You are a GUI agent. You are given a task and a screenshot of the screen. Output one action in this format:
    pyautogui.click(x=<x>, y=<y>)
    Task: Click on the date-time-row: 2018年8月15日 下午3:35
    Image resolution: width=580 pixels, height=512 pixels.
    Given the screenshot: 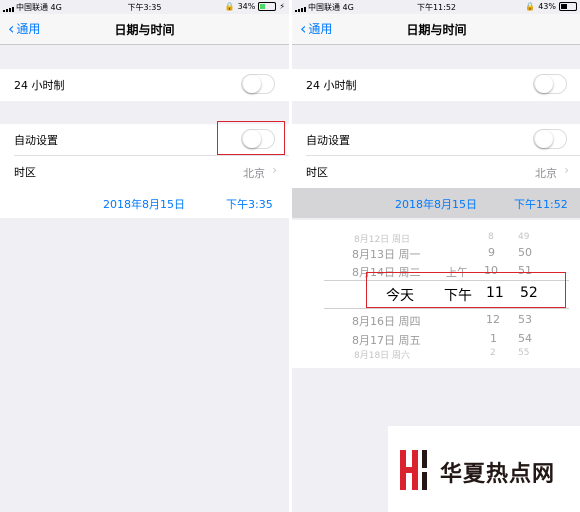 What is the action you would take?
    pyautogui.click(x=144, y=203)
    